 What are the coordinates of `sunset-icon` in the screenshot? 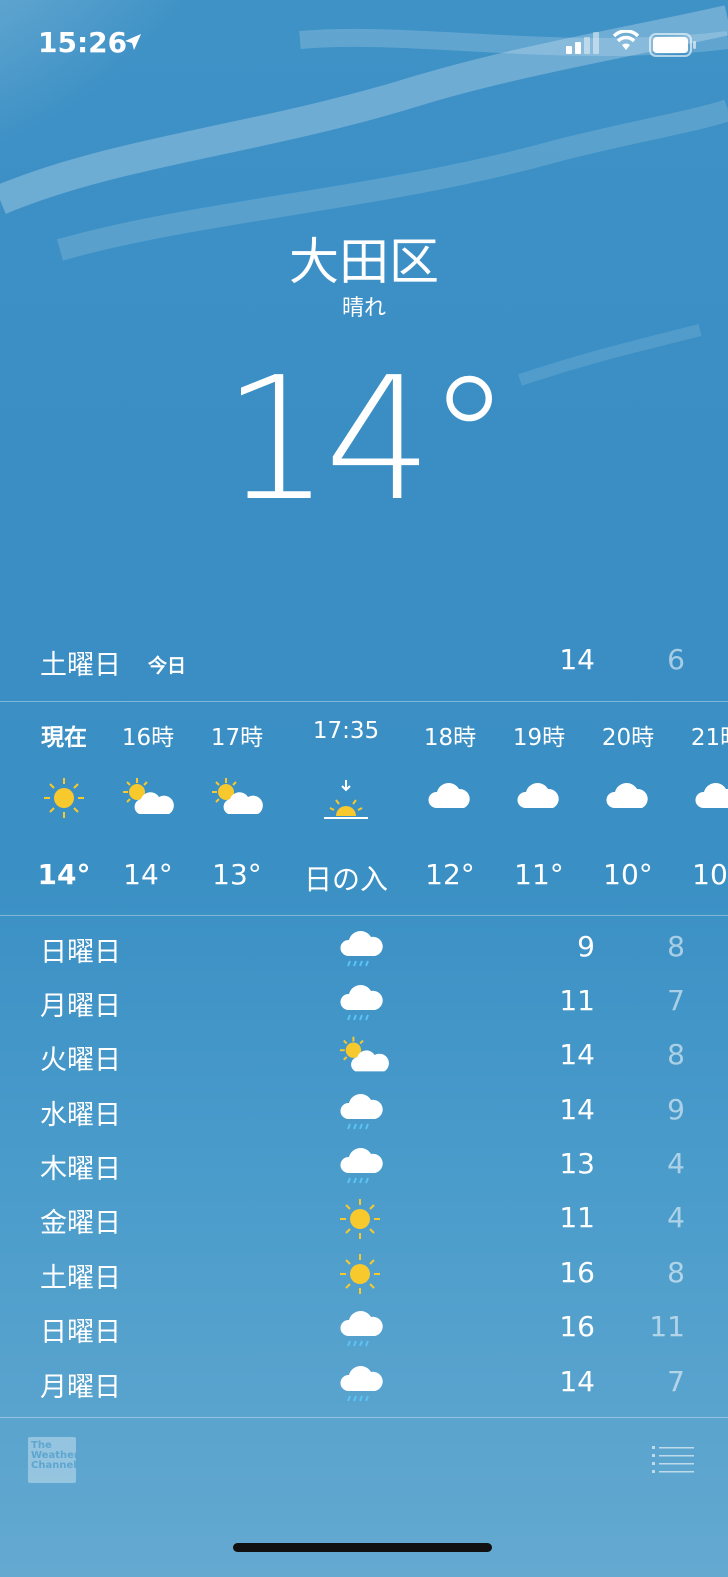 It's located at (346, 802).